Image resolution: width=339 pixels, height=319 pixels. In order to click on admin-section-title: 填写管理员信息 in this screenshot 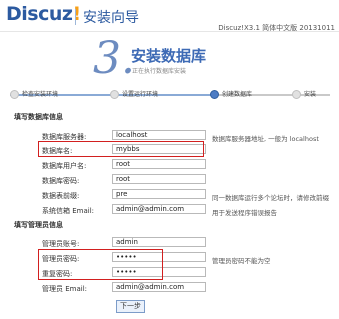, I will do `click(38, 225)`.